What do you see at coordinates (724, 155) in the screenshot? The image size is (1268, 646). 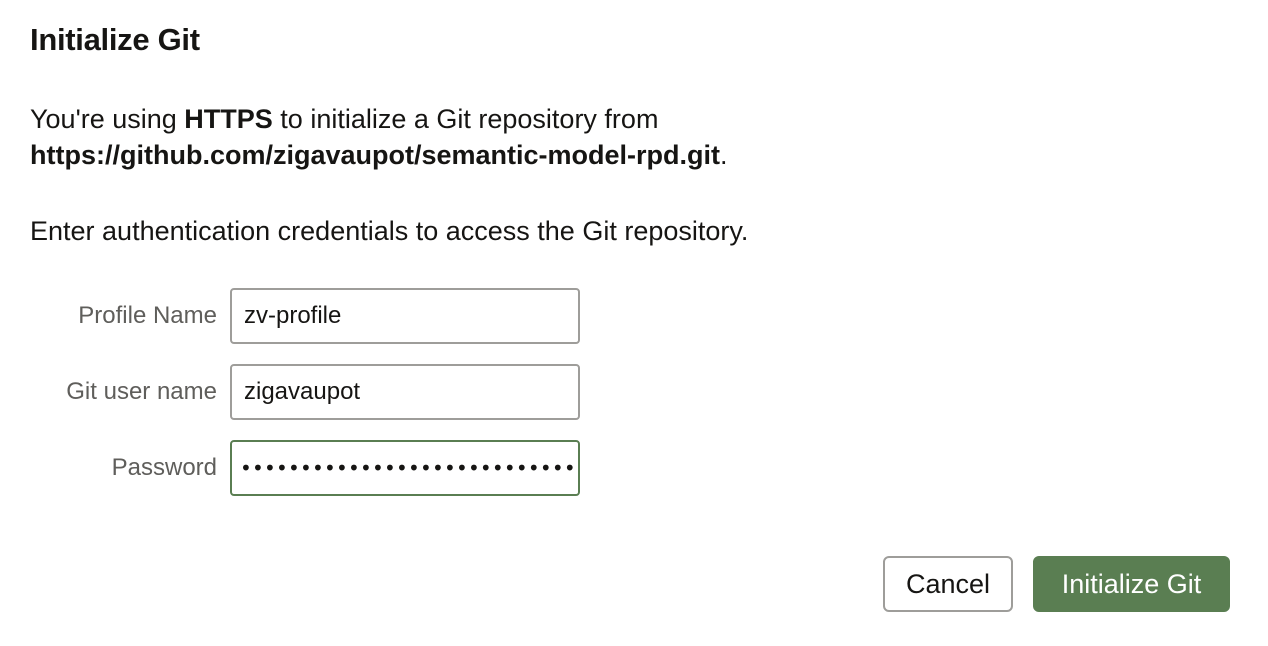 I see `intro-suffix: .` at bounding box center [724, 155].